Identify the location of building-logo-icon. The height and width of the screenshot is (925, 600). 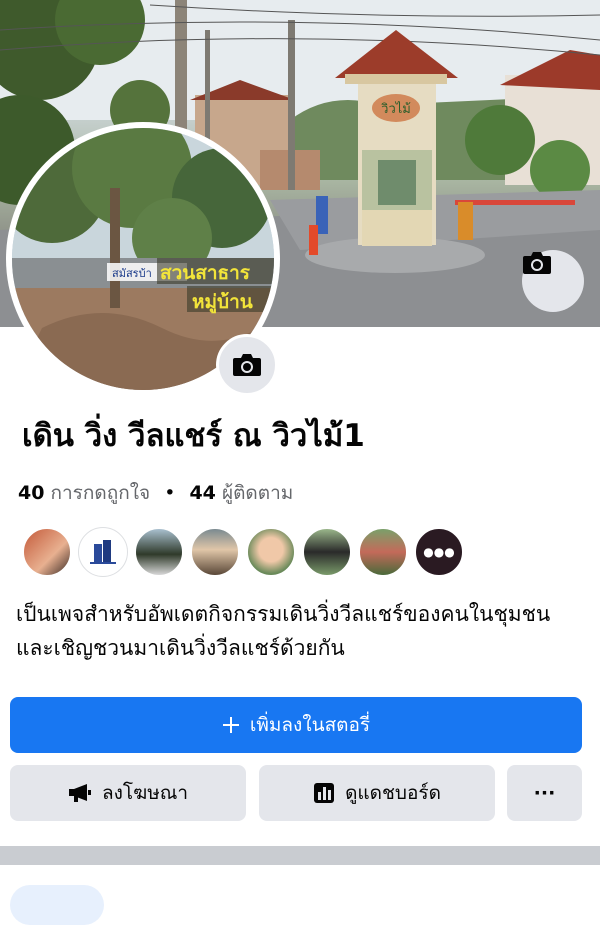
(103, 552).